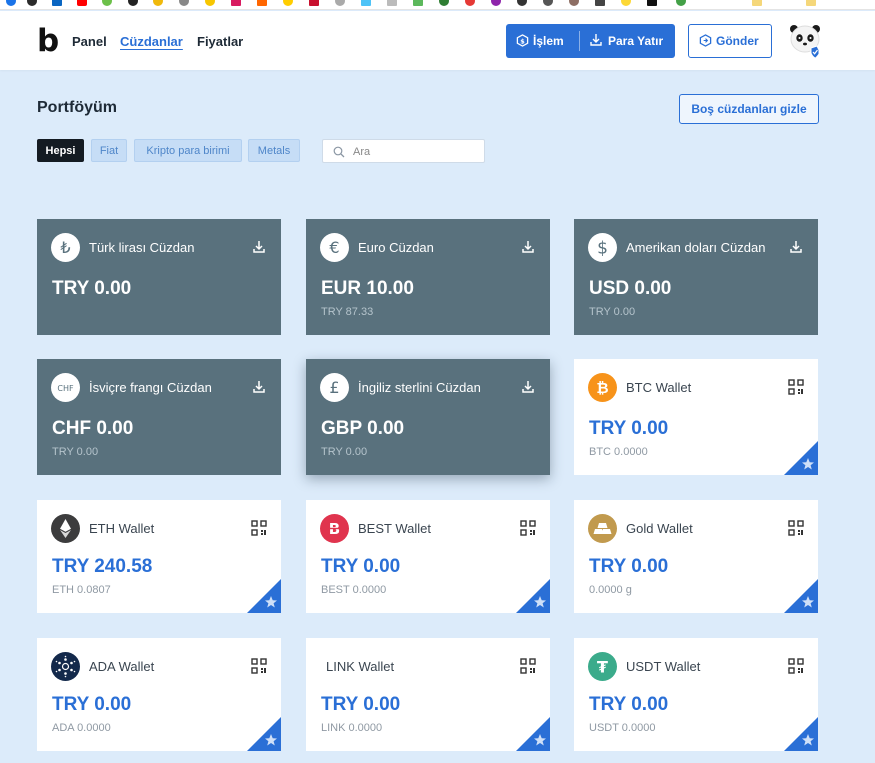 The height and width of the screenshot is (763, 875). What do you see at coordinates (65, 247) in the screenshot?
I see `lira-icon: ₺` at bounding box center [65, 247].